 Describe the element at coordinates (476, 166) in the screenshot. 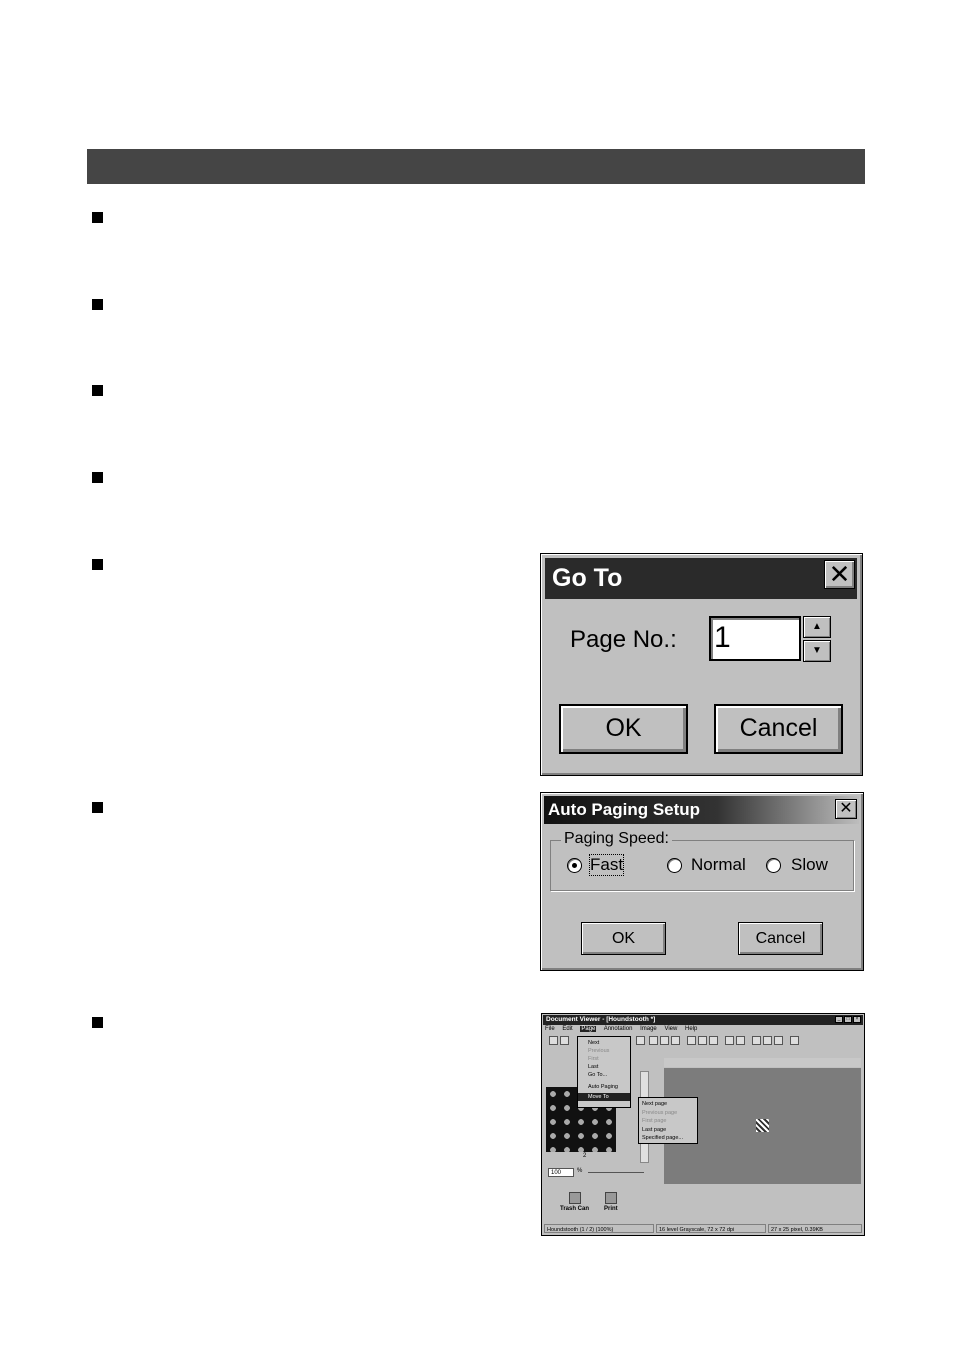

I see `section-header-bar` at that location.